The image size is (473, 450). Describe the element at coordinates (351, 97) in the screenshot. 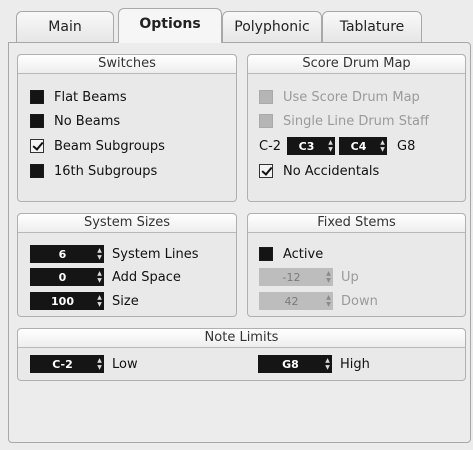

I see `use-score-drum-map-label: Use Score Drum Map` at that location.